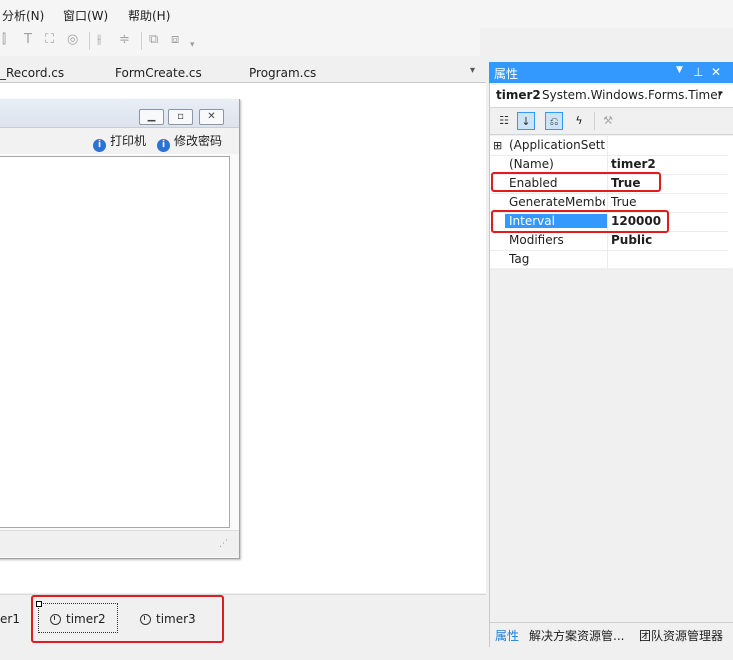 This screenshot has height=660, width=733. What do you see at coordinates (9, 40) in the screenshot?
I see `align-icon: ⫿` at bounding box center [9, 40].